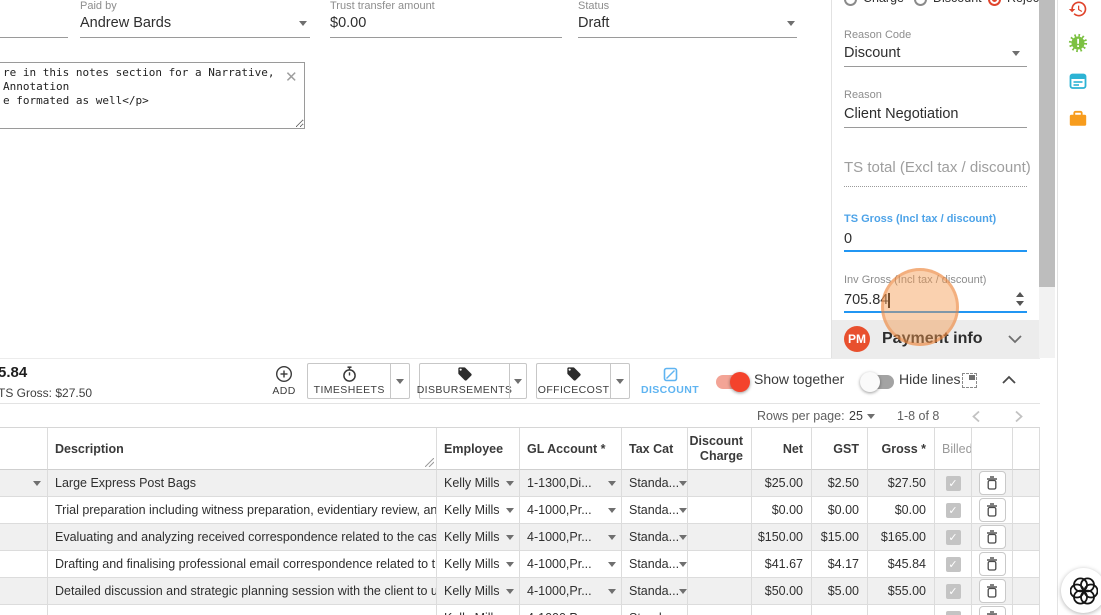 The width and height of the screenshot is (1101, 615). I want to click on disbursements-dropdown-button, so click(517, 381).